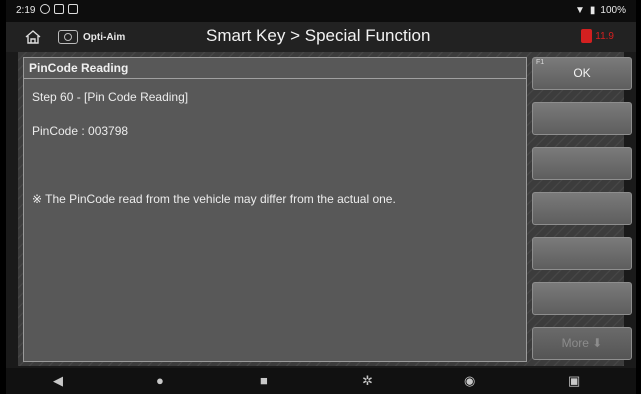 The height and width of the screenshot is (394, 641). Describe the element at coordinates (68, 37) in the screenshot. I see `brand-badge-icon` at that location.